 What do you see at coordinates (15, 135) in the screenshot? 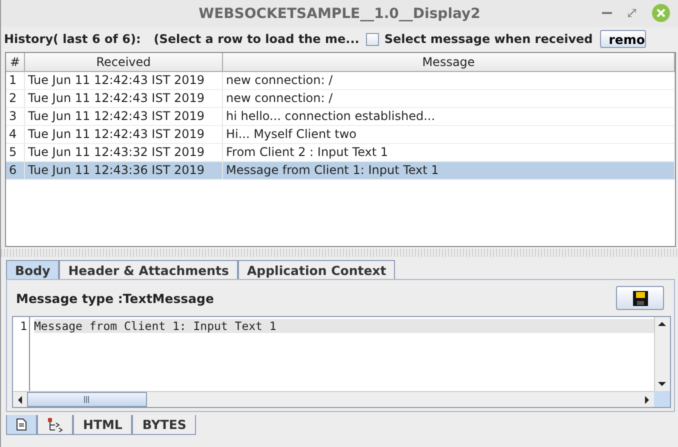
I see `table-cell: 4` at bounding box center [15, 135].